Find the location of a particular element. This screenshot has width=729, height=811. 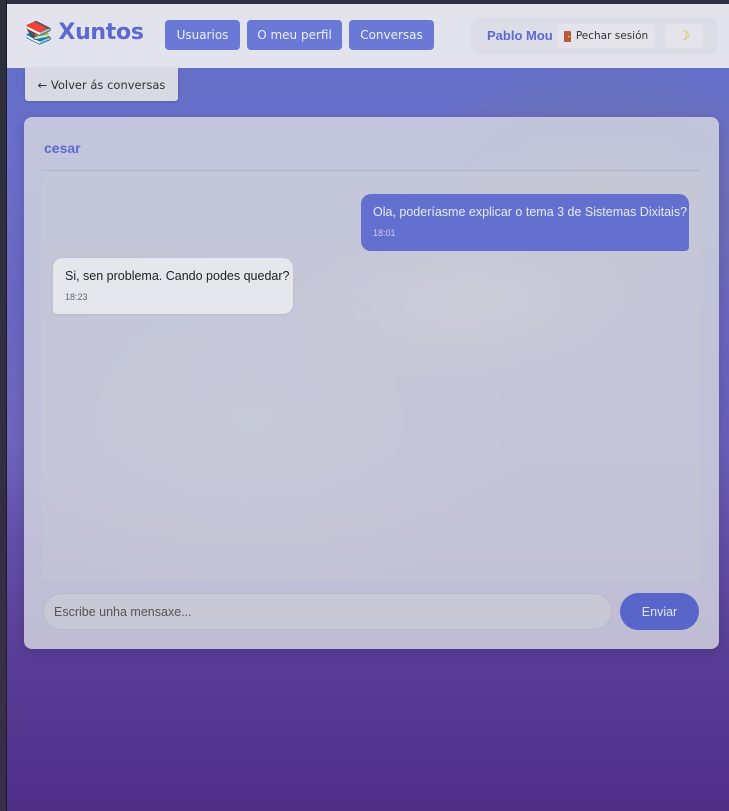

chat-contact-name: cesar is located at coordinates (62, 148).